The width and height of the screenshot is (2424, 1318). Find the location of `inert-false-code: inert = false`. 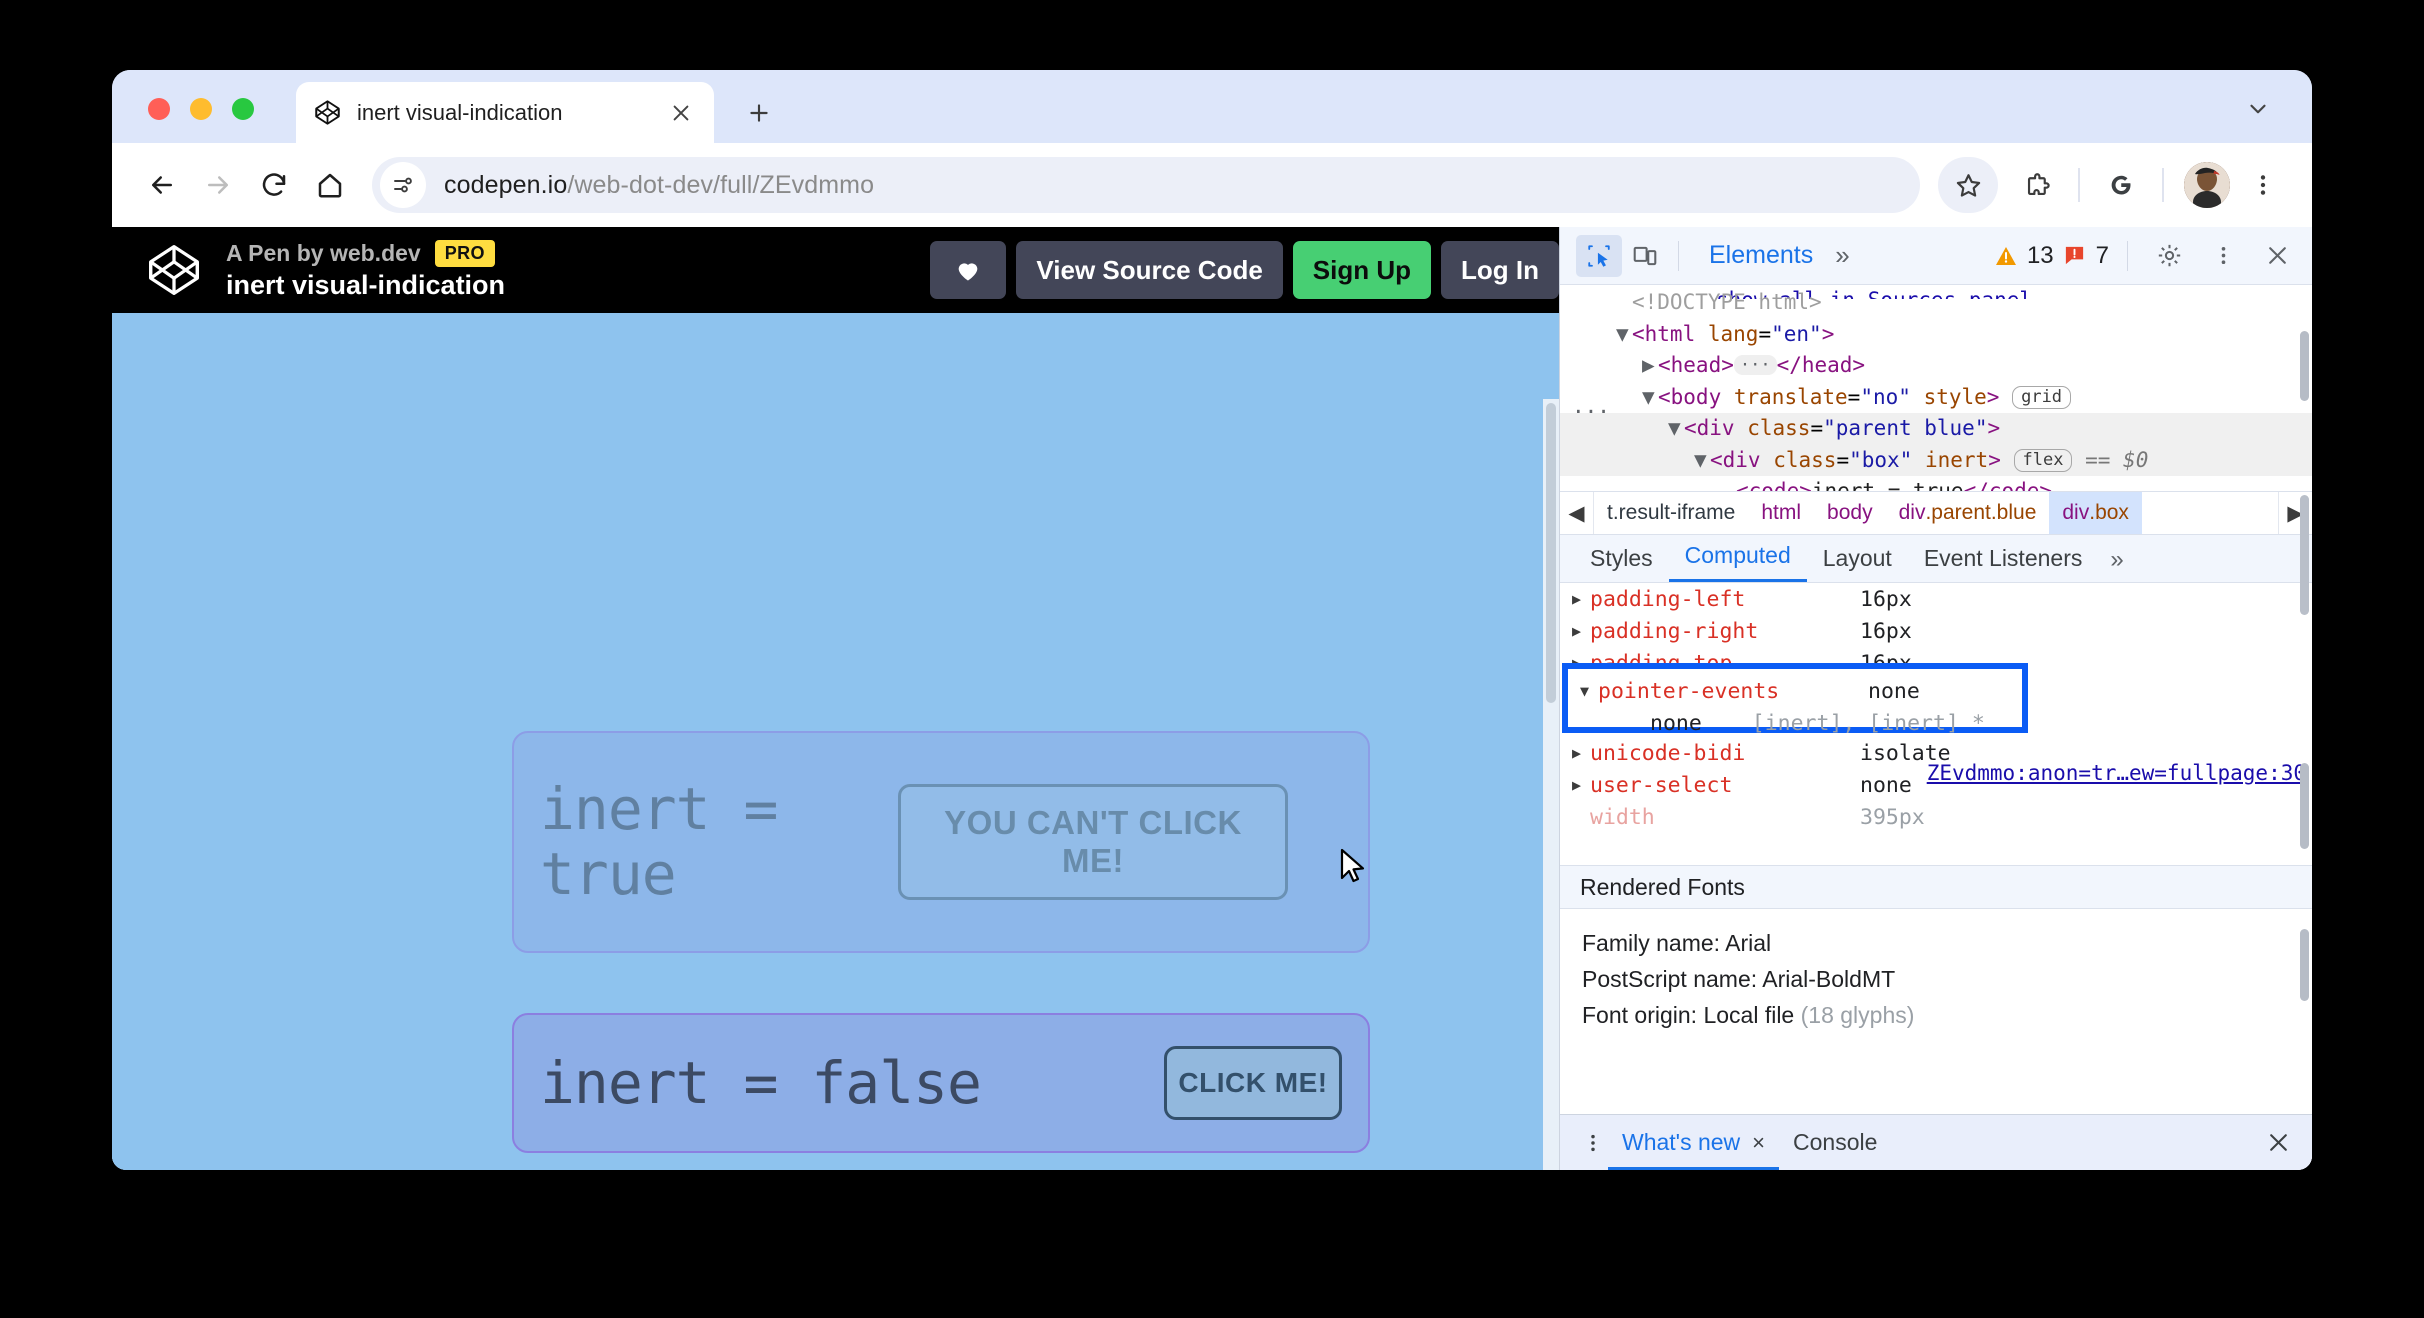

inert-false-code: inert = false is located at coordinates (761, 1082).